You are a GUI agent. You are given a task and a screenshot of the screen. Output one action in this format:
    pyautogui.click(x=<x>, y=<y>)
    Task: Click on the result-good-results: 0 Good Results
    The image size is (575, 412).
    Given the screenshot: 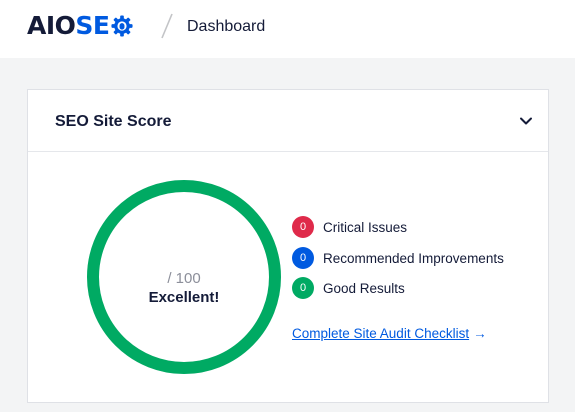 What is the action you would take?
    pyautogui.click(x=348, y=288)
    